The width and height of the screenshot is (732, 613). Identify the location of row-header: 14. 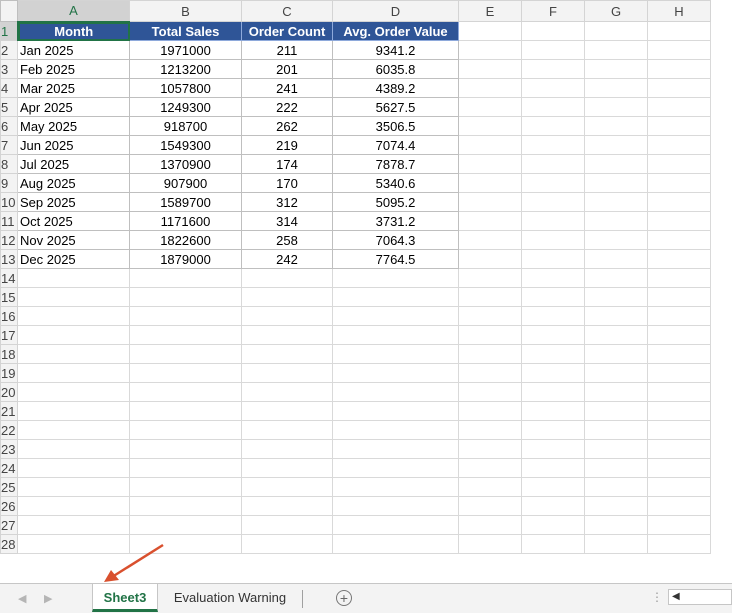
(9, 278).